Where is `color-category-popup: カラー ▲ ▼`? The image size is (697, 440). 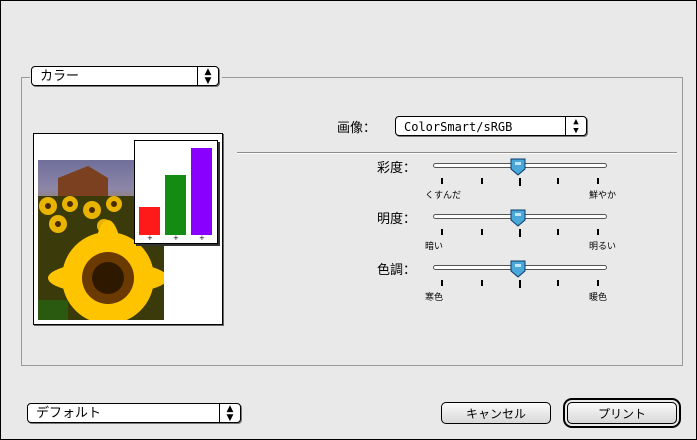 color-category-popup: カラー ▲ ▼ is located at coordinates (125, 76).